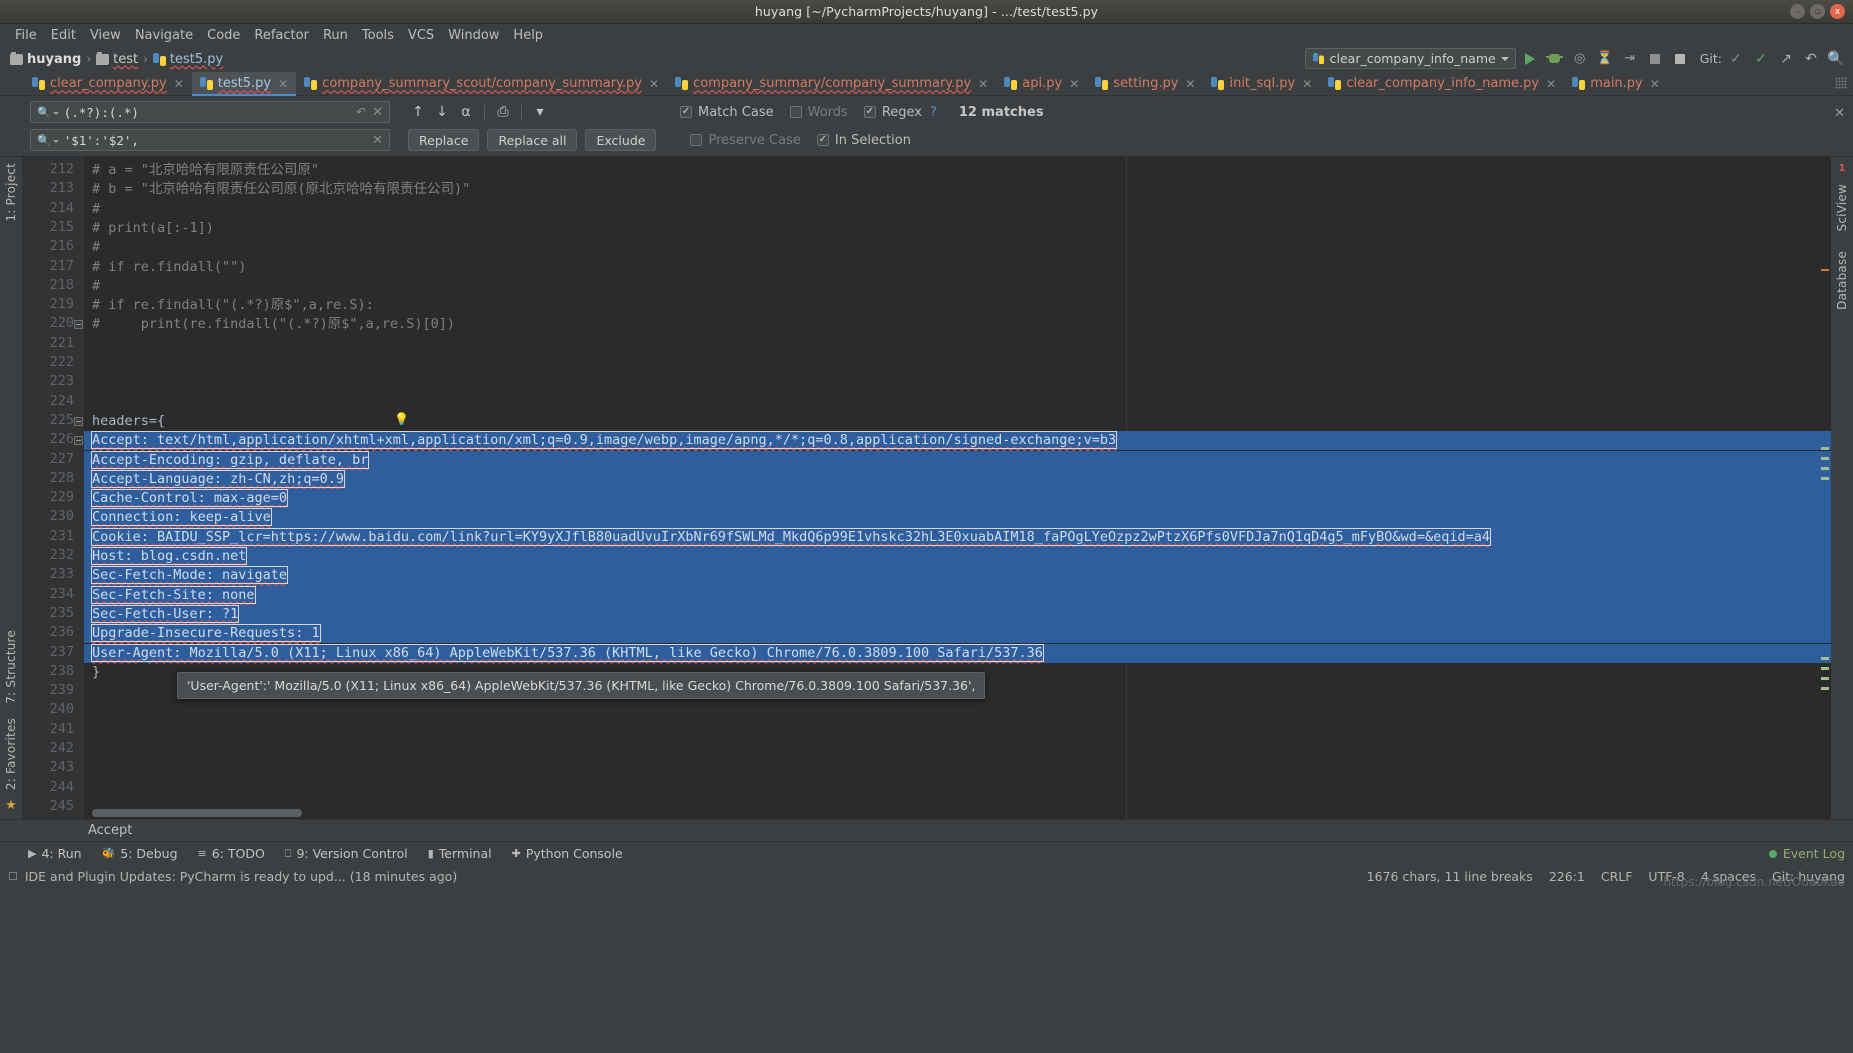 The width and height of the screenshot is (1853, 1053). I want to click on status-caret-position: 226:1, so click(1567, 876).